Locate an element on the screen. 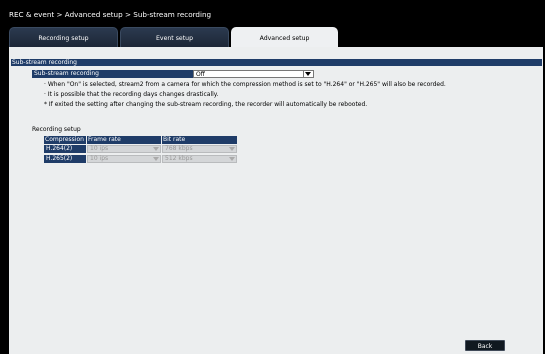 This screenshot has height=354, width=545. table-row-compression: H.264(2) is located at coordinates (65, 149).